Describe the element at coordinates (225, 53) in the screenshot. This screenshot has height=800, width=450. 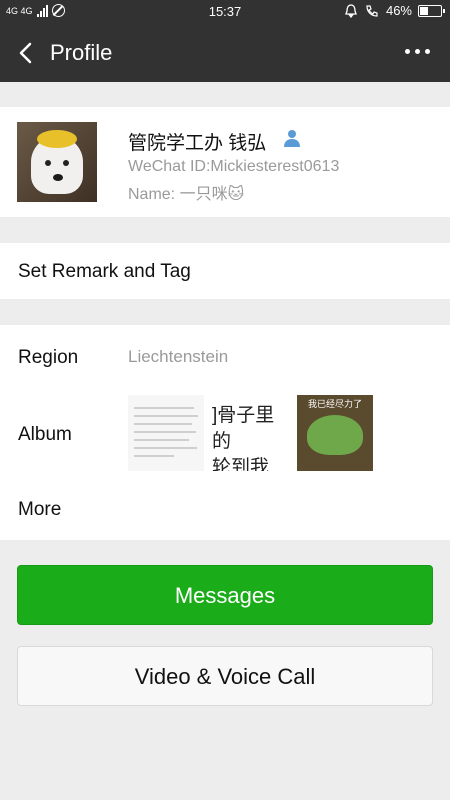
I see `nav-bar: Profile` at that location.